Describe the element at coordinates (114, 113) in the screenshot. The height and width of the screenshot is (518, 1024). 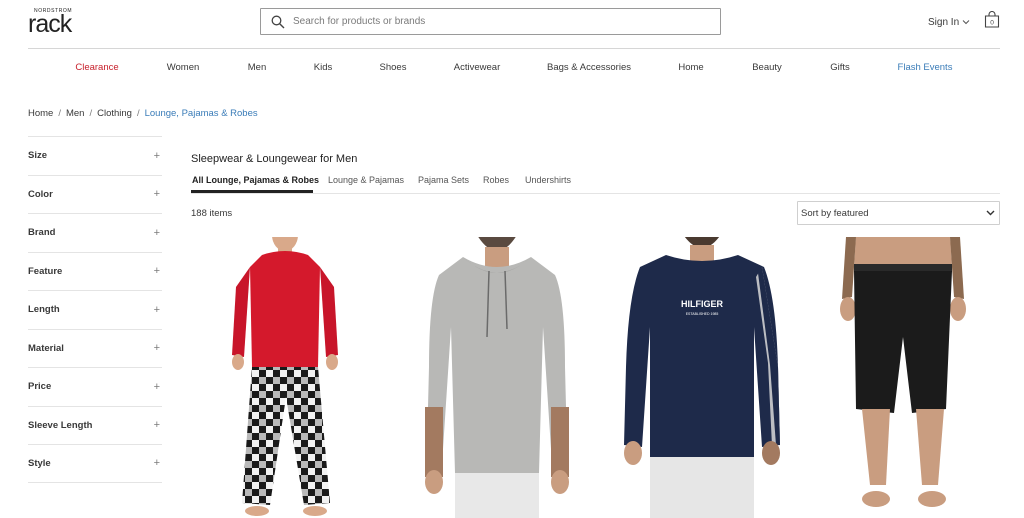
I see `breadcrumb-clothing: Clothing` at that location.